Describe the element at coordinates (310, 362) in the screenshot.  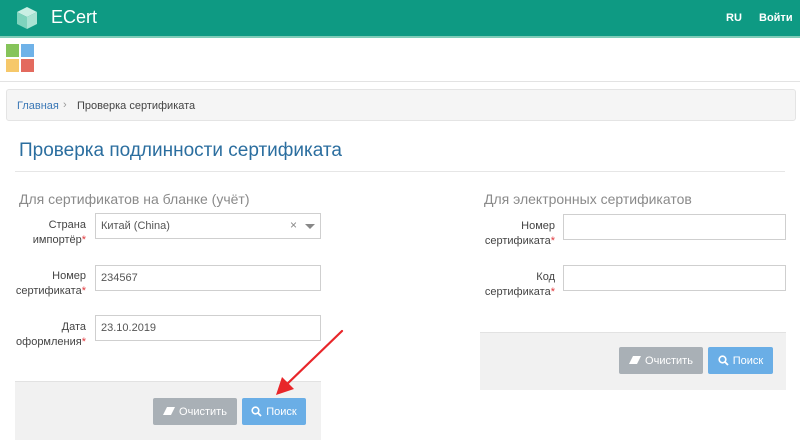
I see `annotation-arrow-icon` at that location.